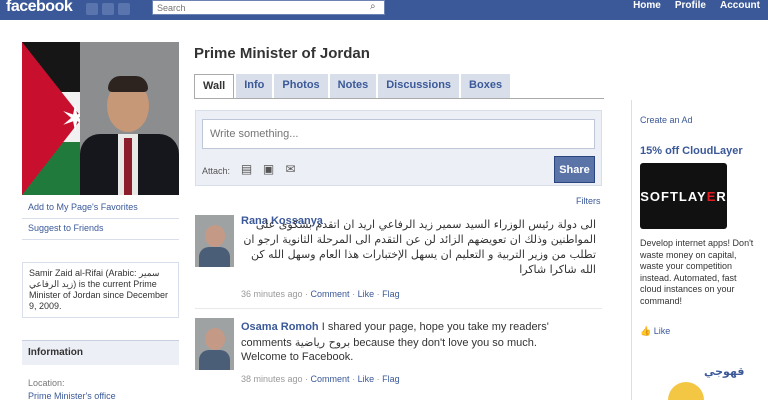 This screenshot has width=768, height=400. I want to click on post-text-line2-tail: because they don't love you so much., so click(445, 343).